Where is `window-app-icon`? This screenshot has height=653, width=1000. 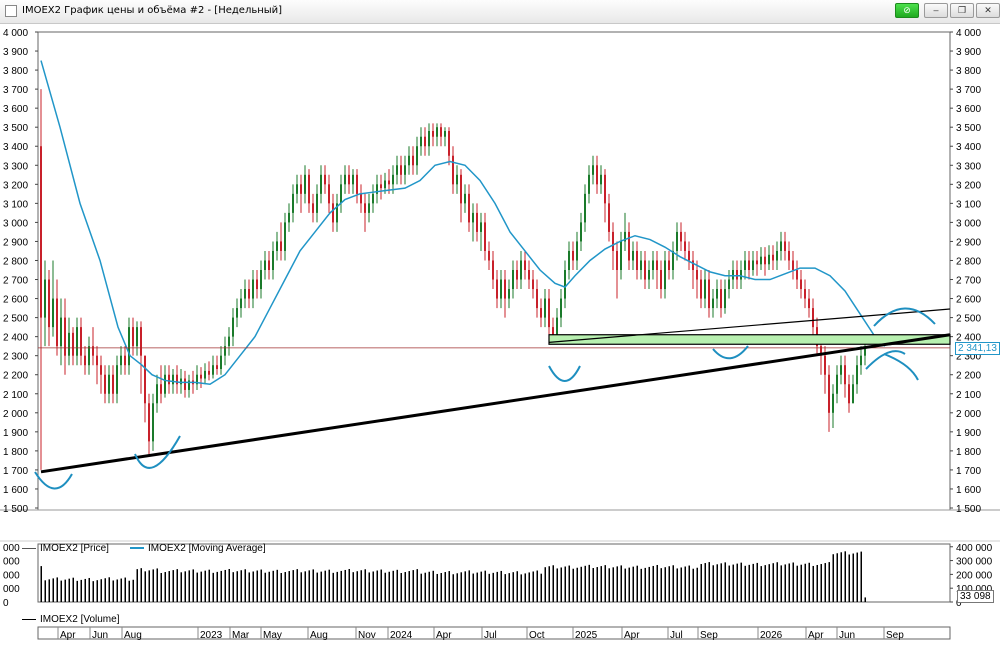 window-app-icon is located at coordinates (11, 11).